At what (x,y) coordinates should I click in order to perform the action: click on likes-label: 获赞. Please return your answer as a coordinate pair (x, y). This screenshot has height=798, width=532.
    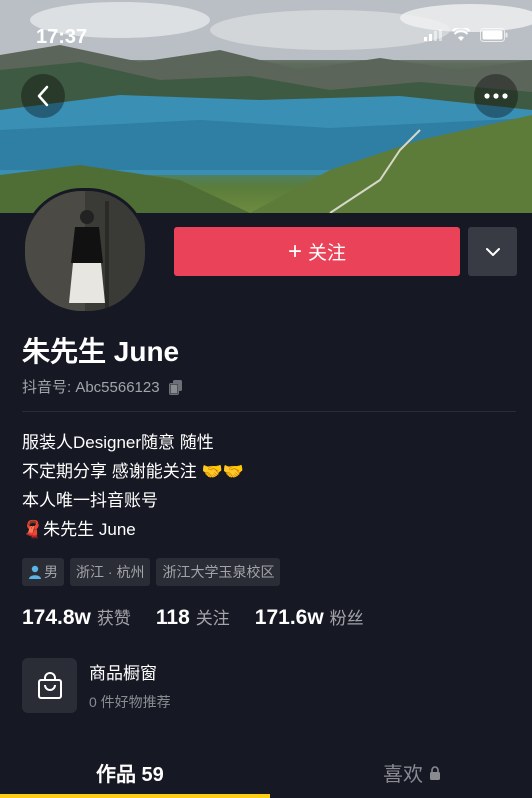
    Looking at the image, I should click on (114, 616).